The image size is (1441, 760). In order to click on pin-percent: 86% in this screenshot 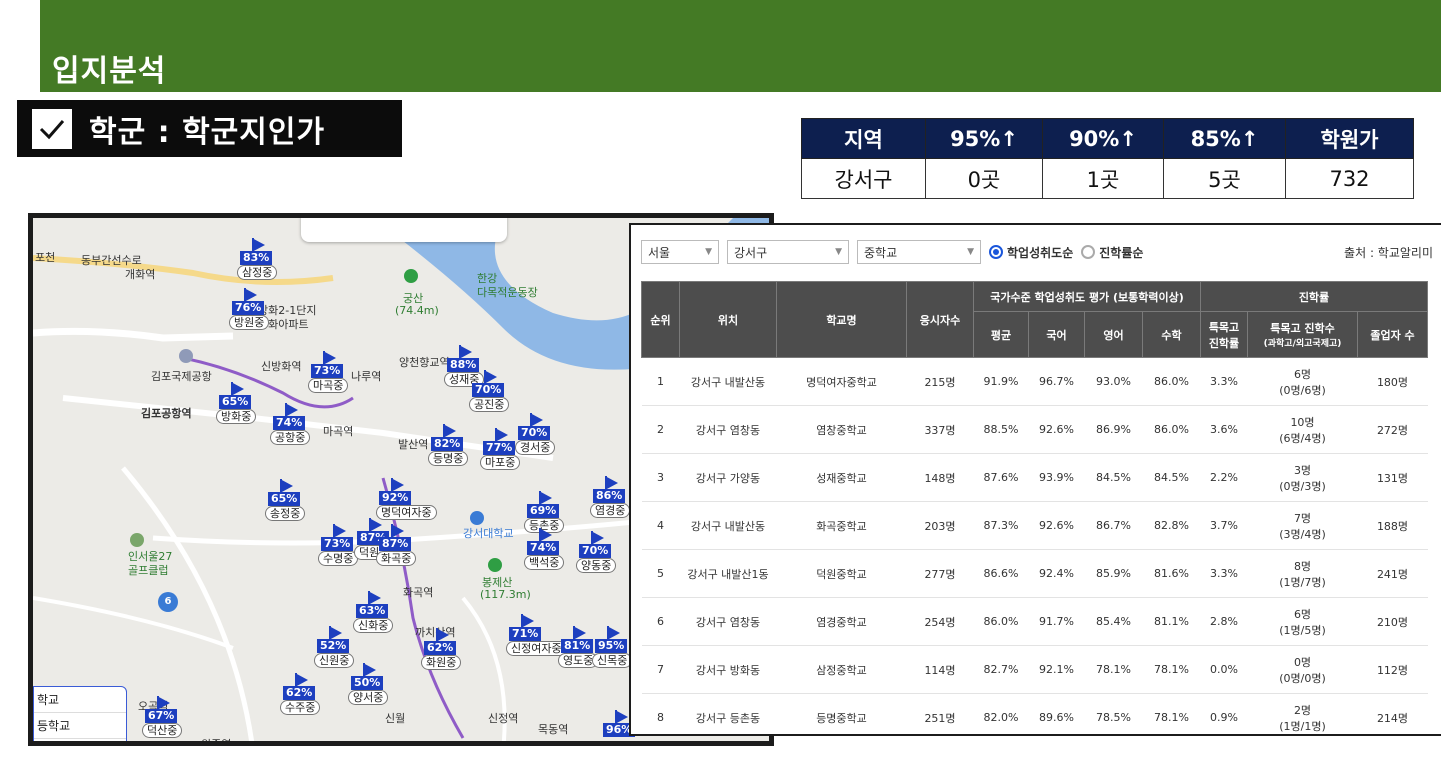, I will do `click(609, 496)`.